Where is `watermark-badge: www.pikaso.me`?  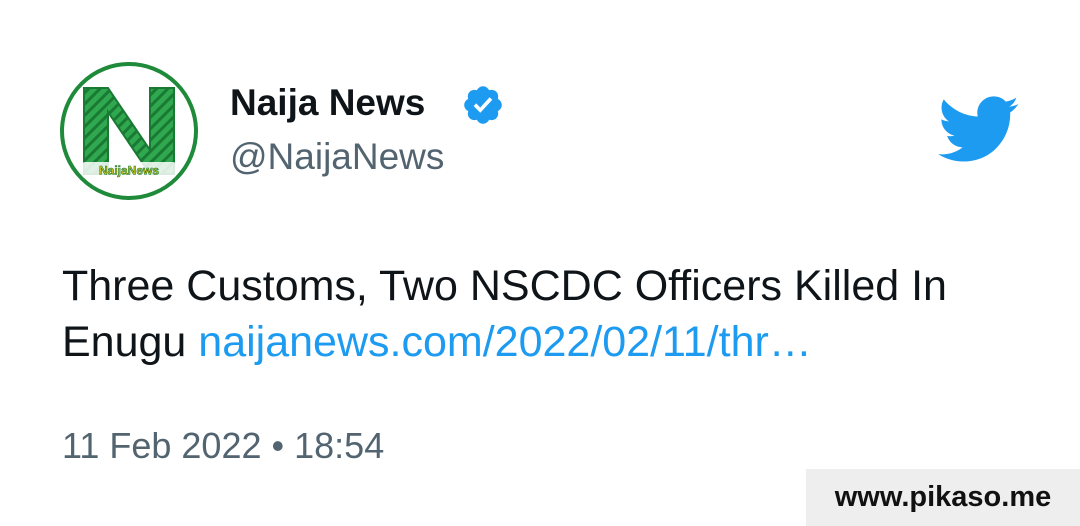 watermark-badge: www.pikaso.me is located at coordinates (943, 497).